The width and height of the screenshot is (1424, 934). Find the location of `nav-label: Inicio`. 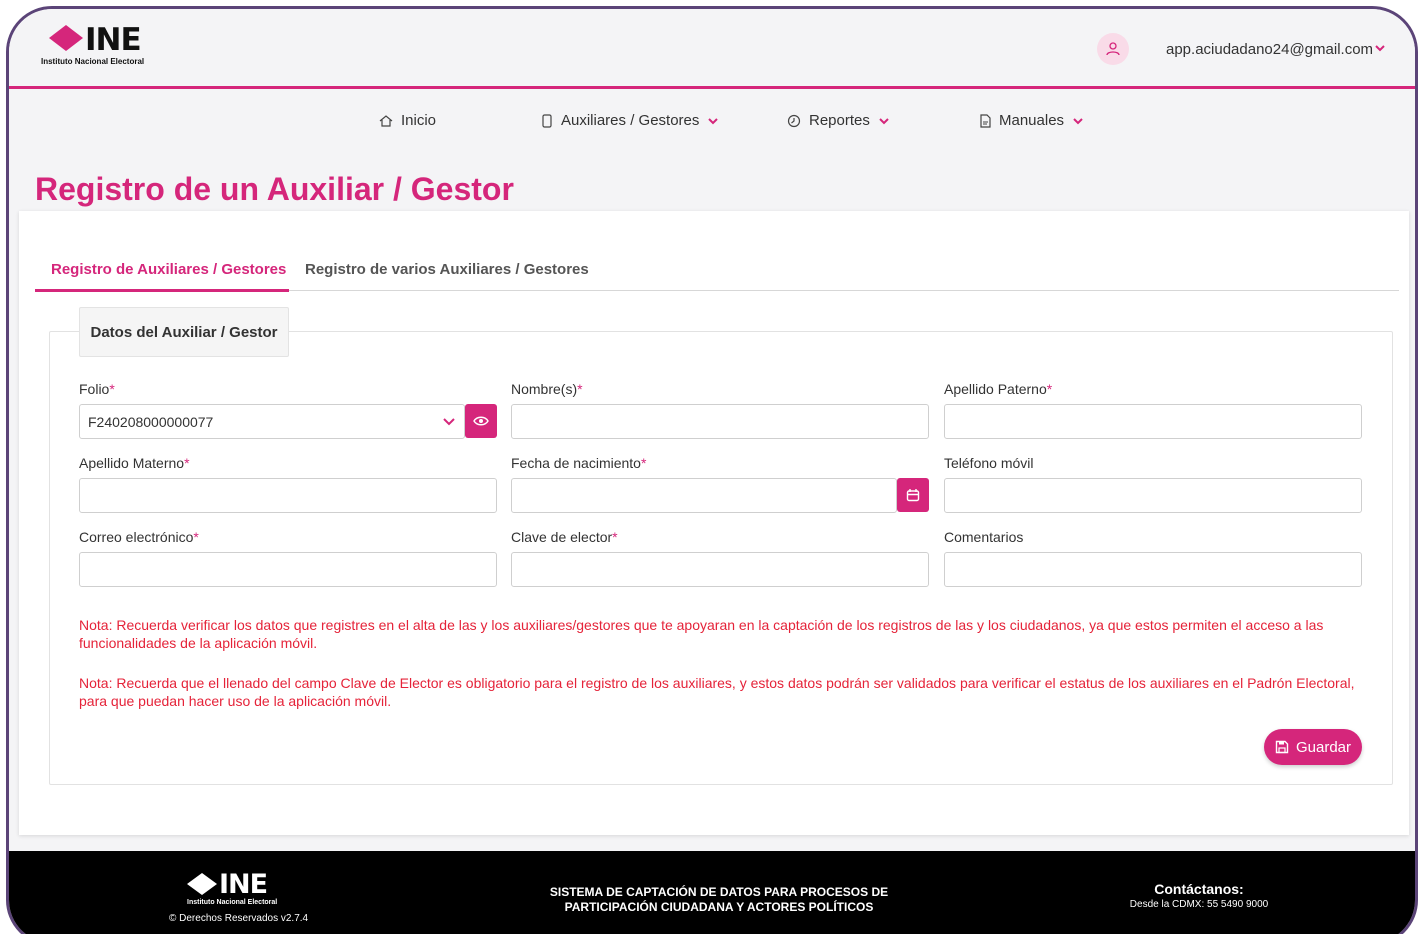

nav-label: Inicio is located at coordinates (419, 120).